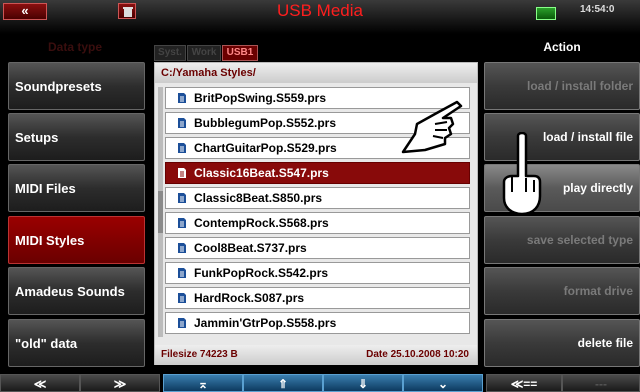  What do you see at coordinates (417, 354) in the screenshot?
I see `file-date-label: Date 25.10.2008 10:20` at bounding box center [417, 354].